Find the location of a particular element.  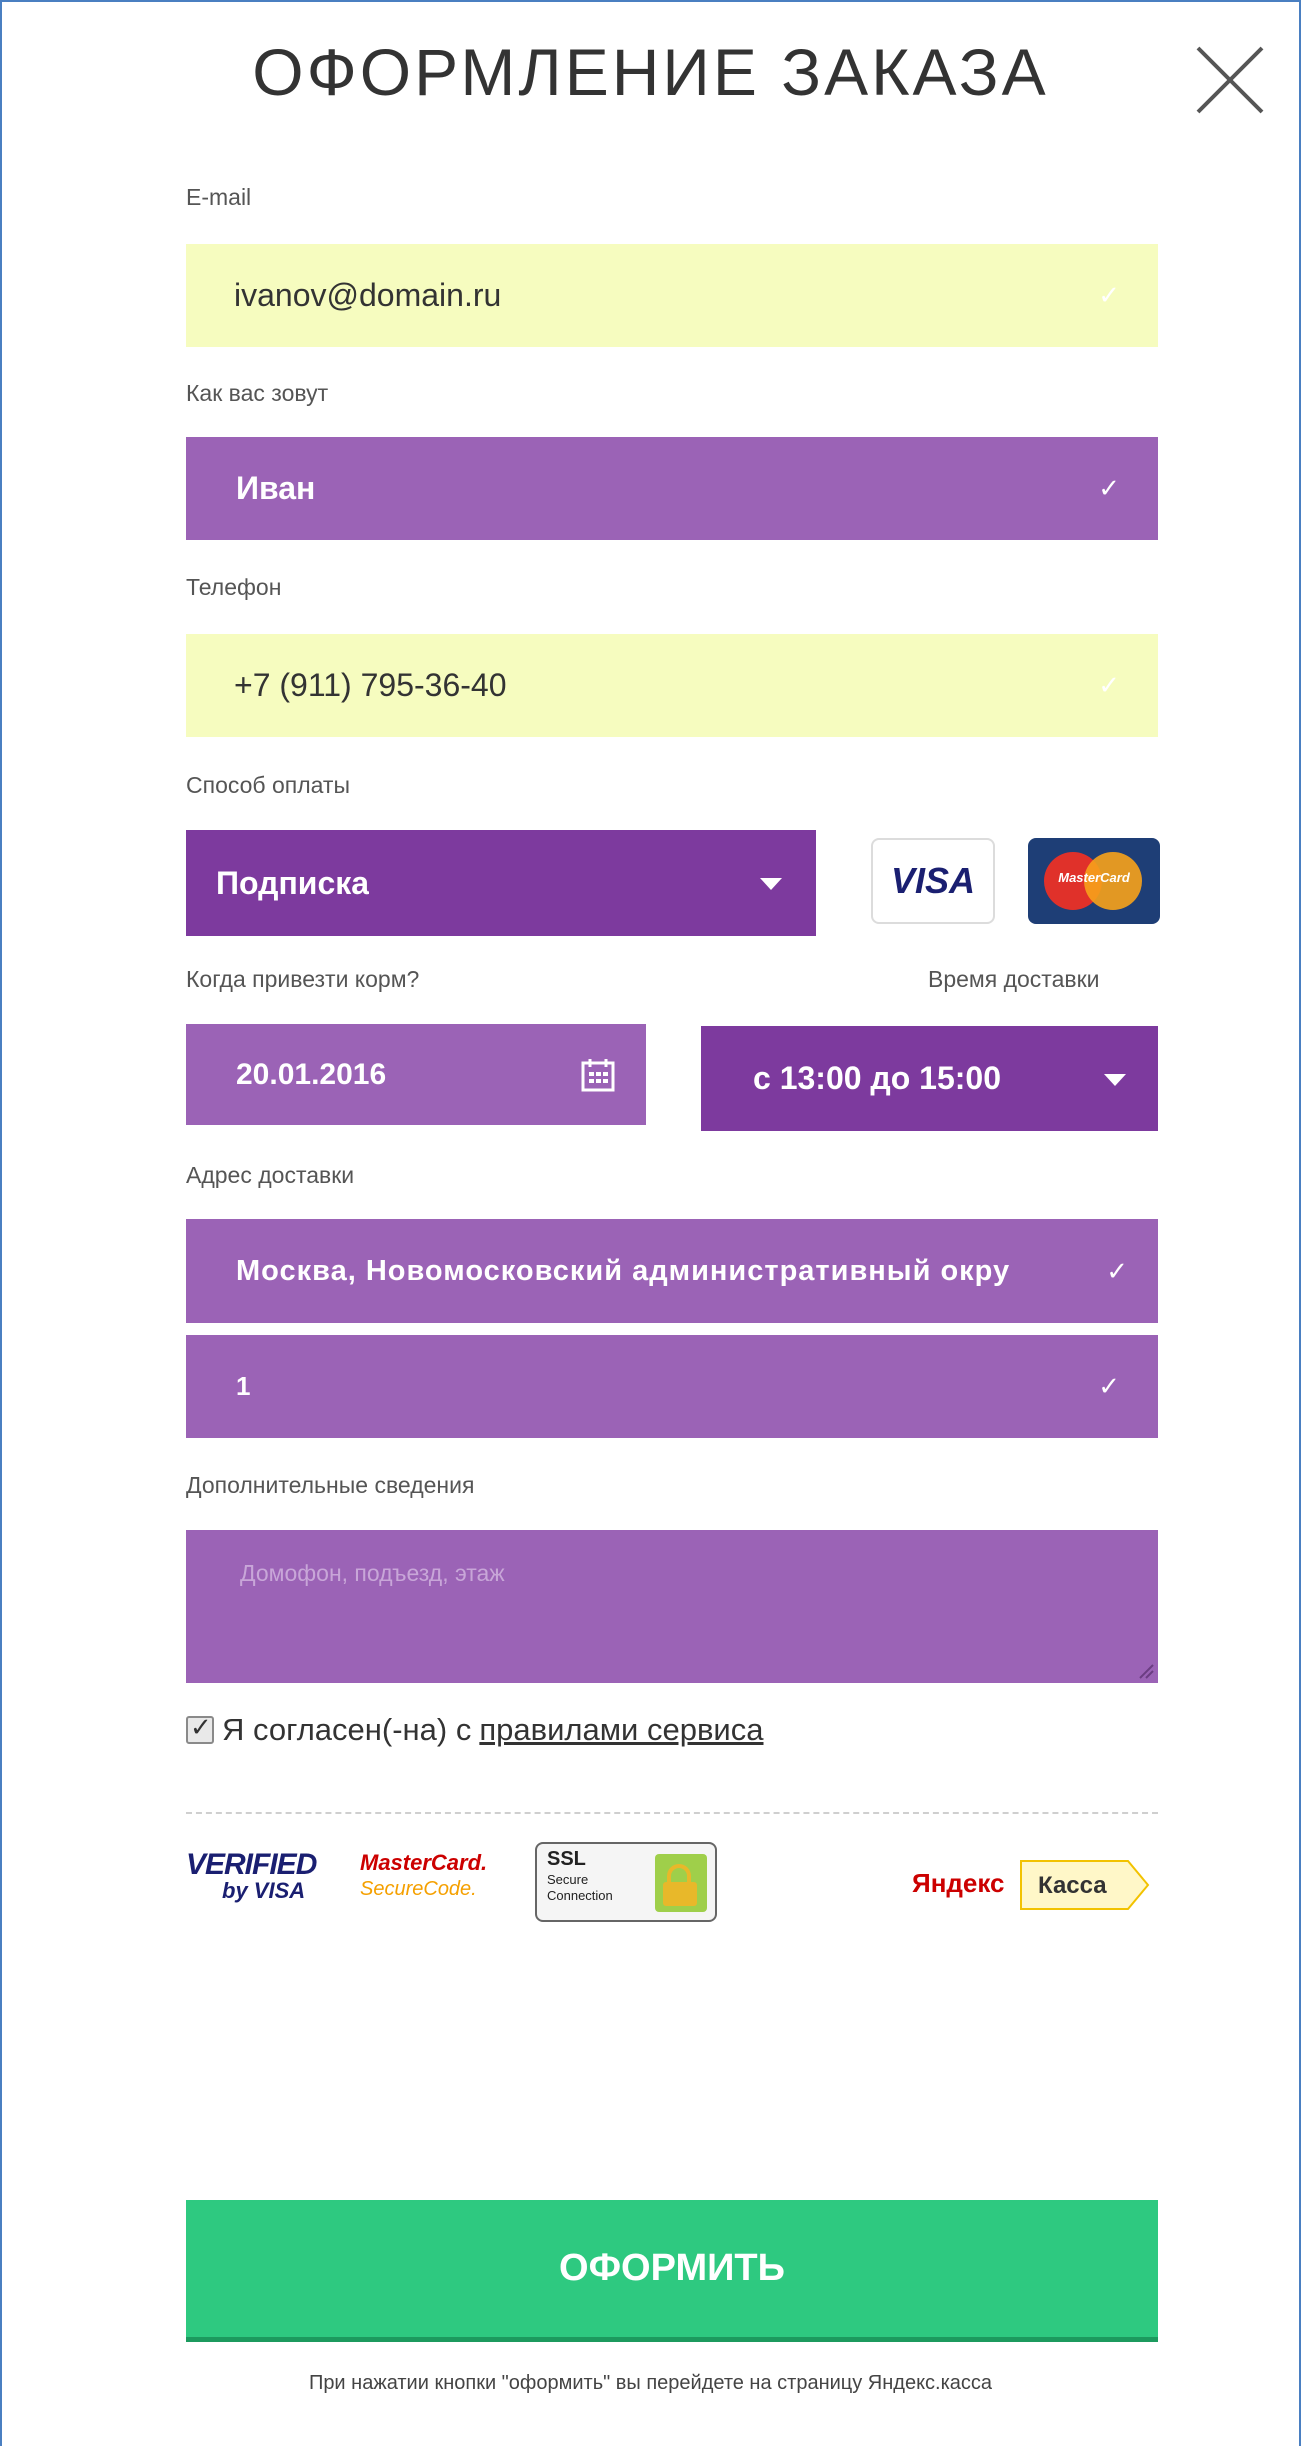

notes-textarea: Домофон, подъезд, этаж is located at coordinates (672, 1606).